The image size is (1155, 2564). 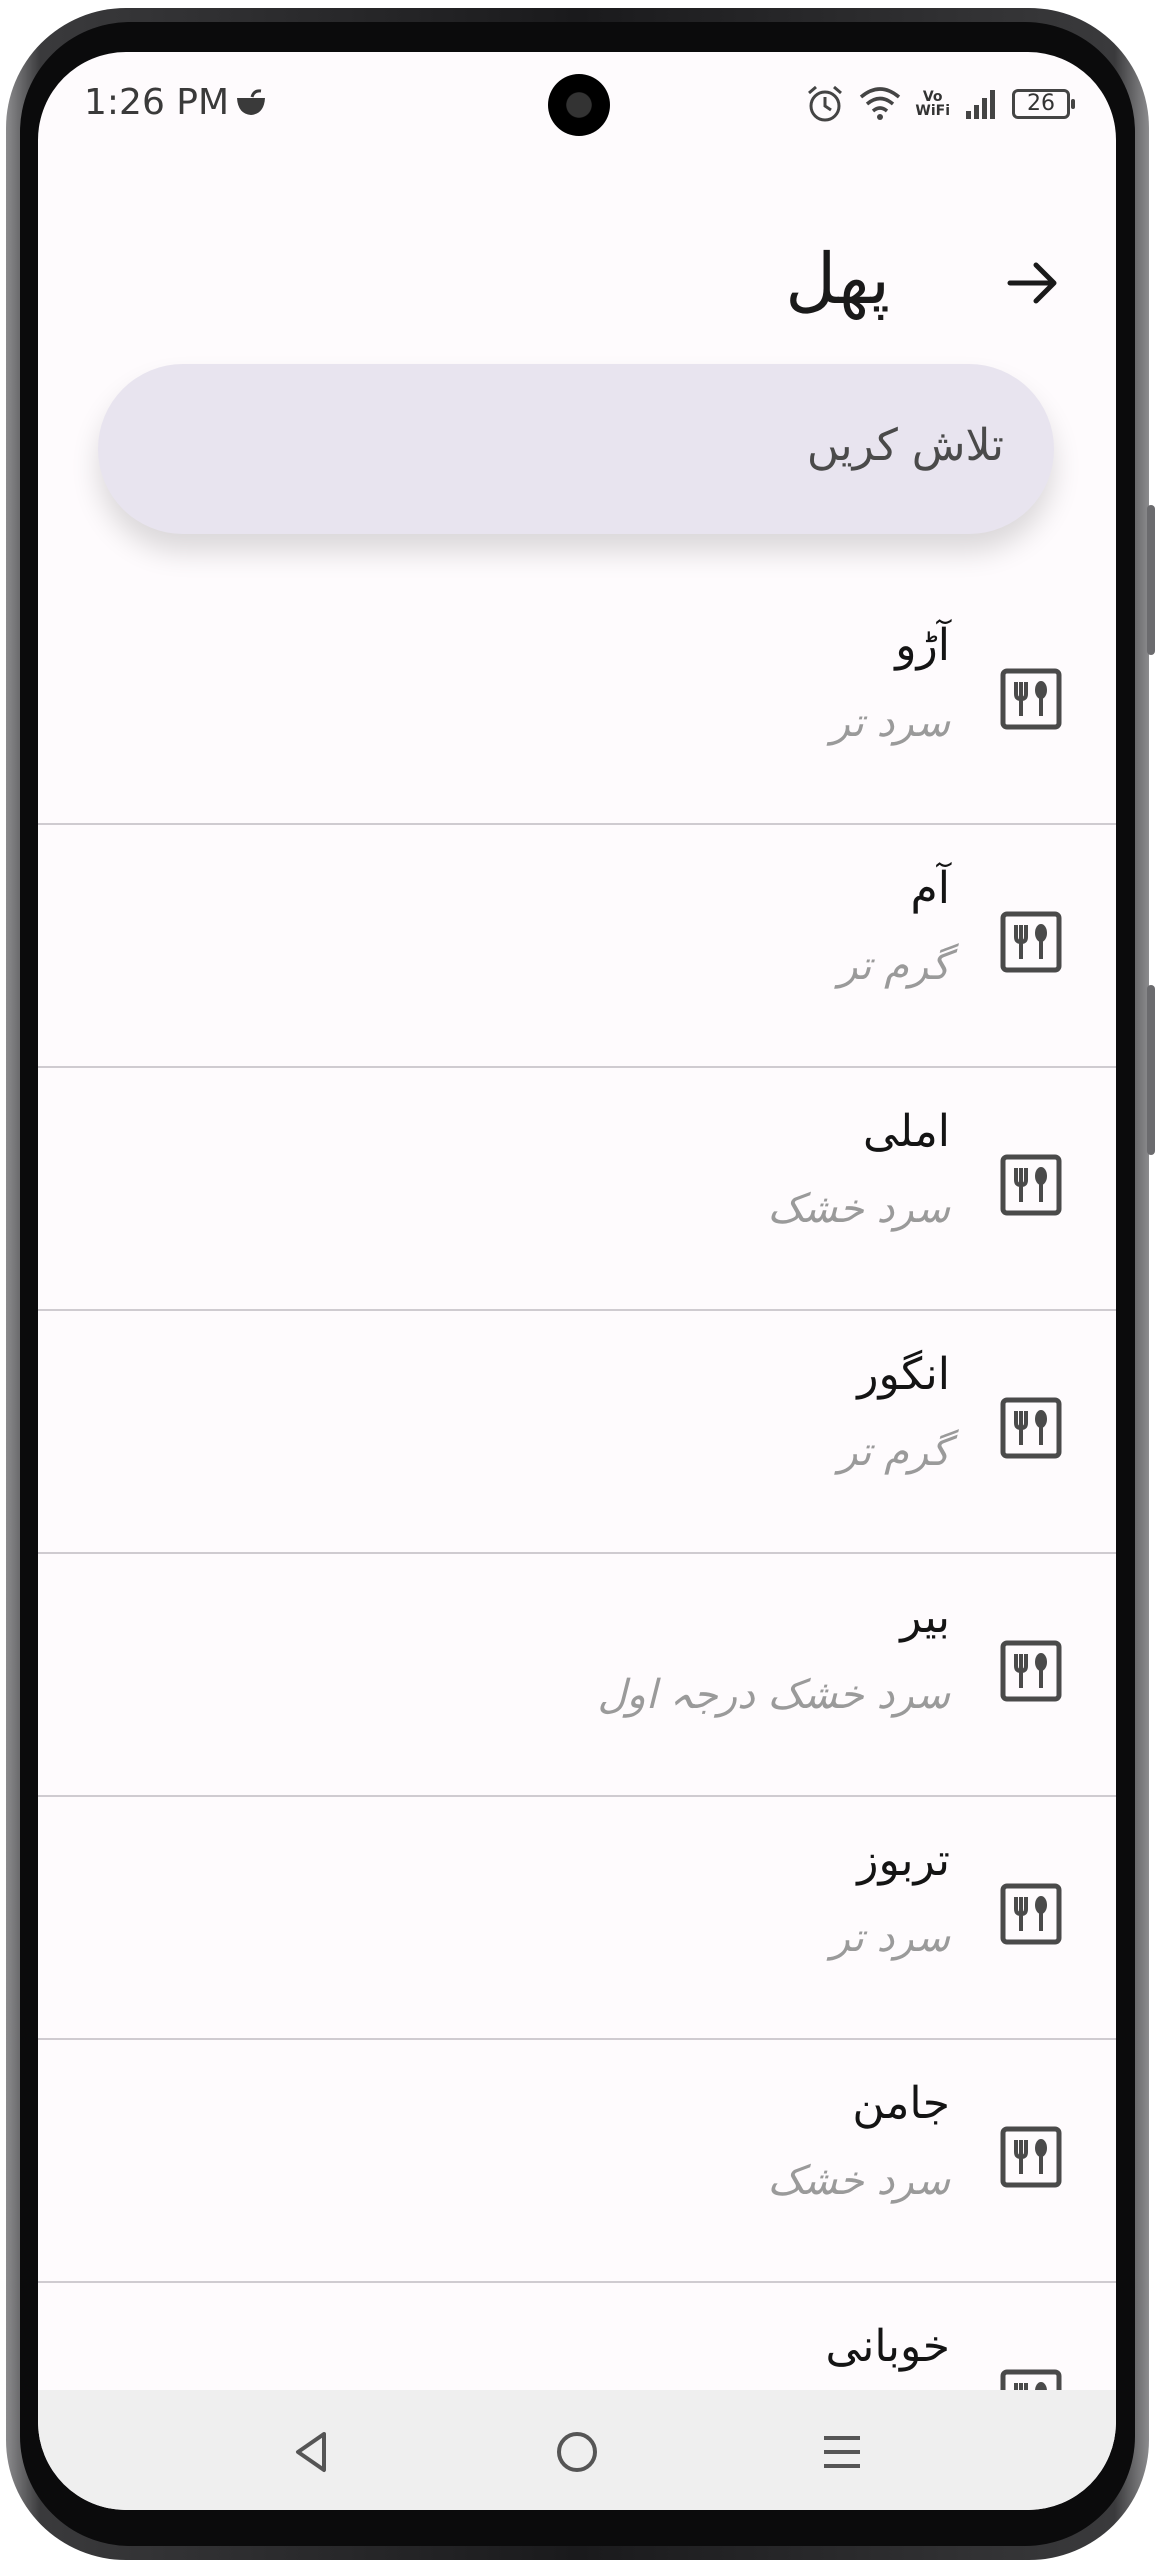 What do you see at coordinates (577, 1675) in the screenshot?
I see `list-item: بیر سرد خشک درجہ اول` at bounding box center [577, 1675].